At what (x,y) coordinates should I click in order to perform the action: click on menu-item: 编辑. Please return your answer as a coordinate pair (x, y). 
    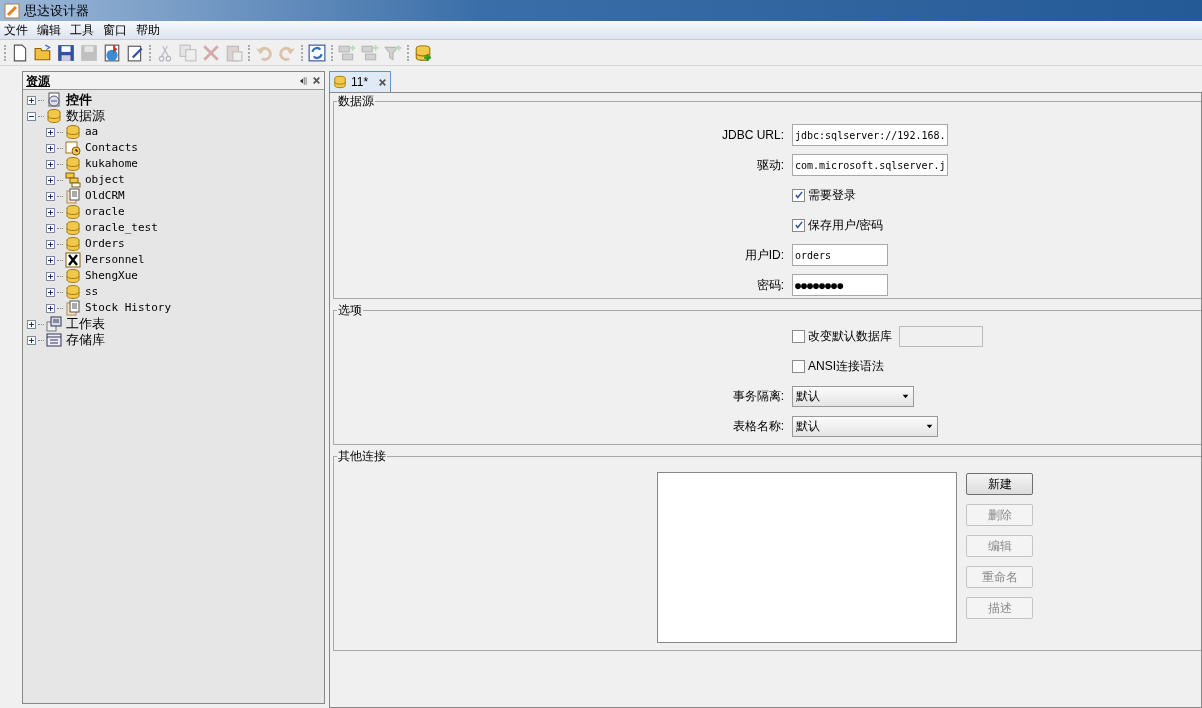
    Looking at the image, I should click on (49, 30).